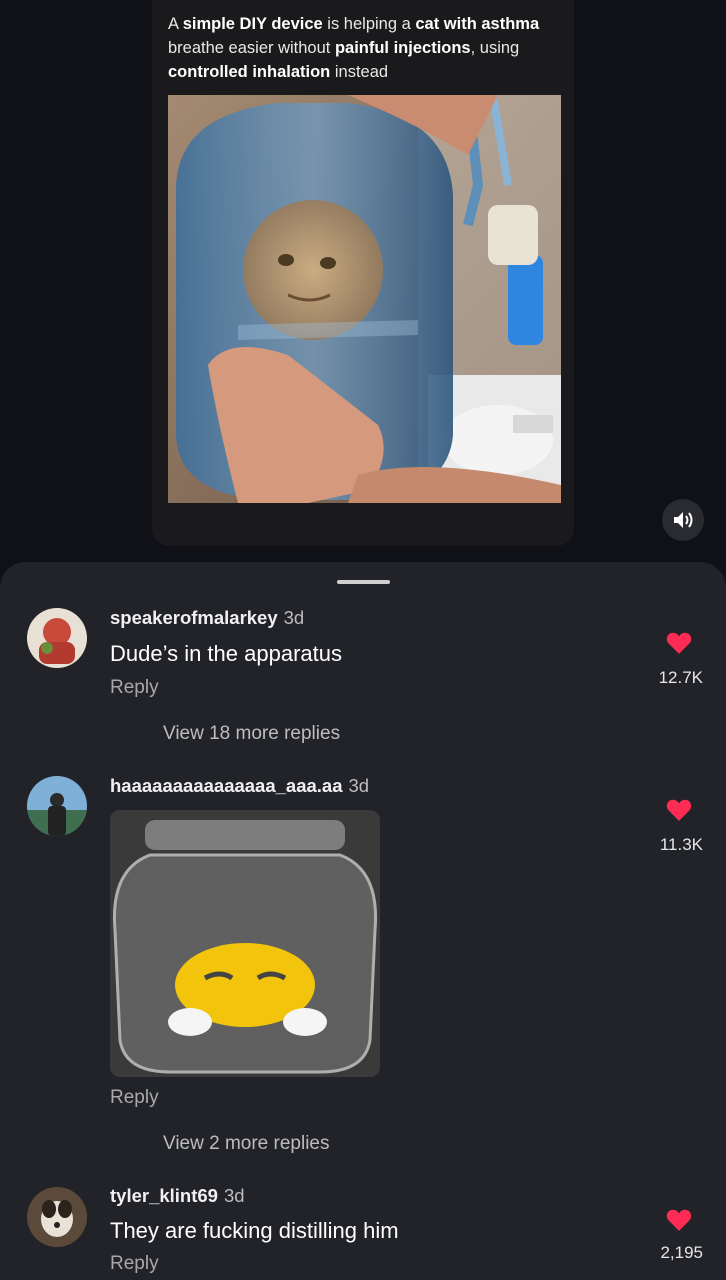  What do you see at coordinates (251, 48) in the screenshot?
I see `caption-part: breathe easier without` at bounding box center [251, 48].